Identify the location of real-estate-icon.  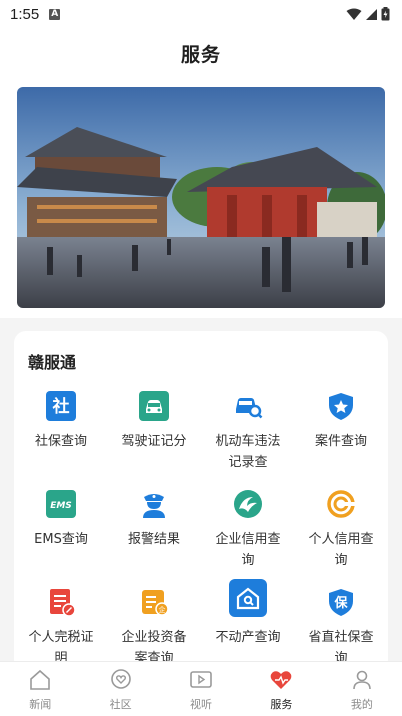
(248, 598).